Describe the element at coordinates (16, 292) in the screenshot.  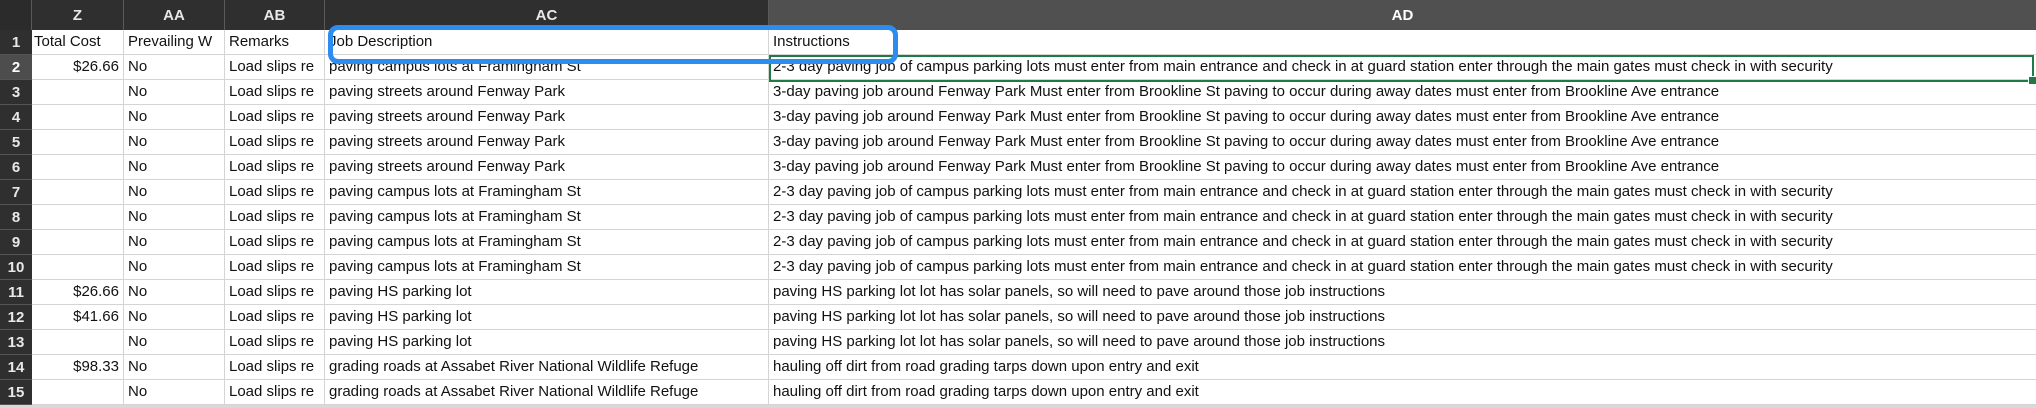
I see `row-number: 11` at that location.